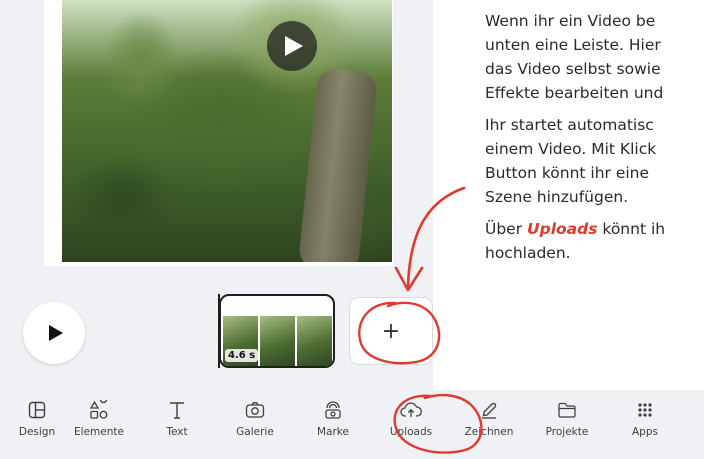 The width and height of the screenshot is (704, 459). I want to click on uploads-highlight: Uploads, so click(562, 229).